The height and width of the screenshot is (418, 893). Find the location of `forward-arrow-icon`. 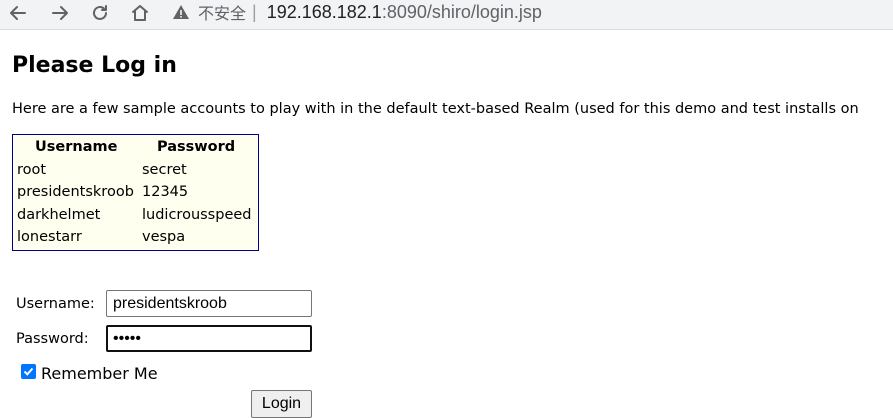

forward-arrow-icon is located at coordinates (60, 13).